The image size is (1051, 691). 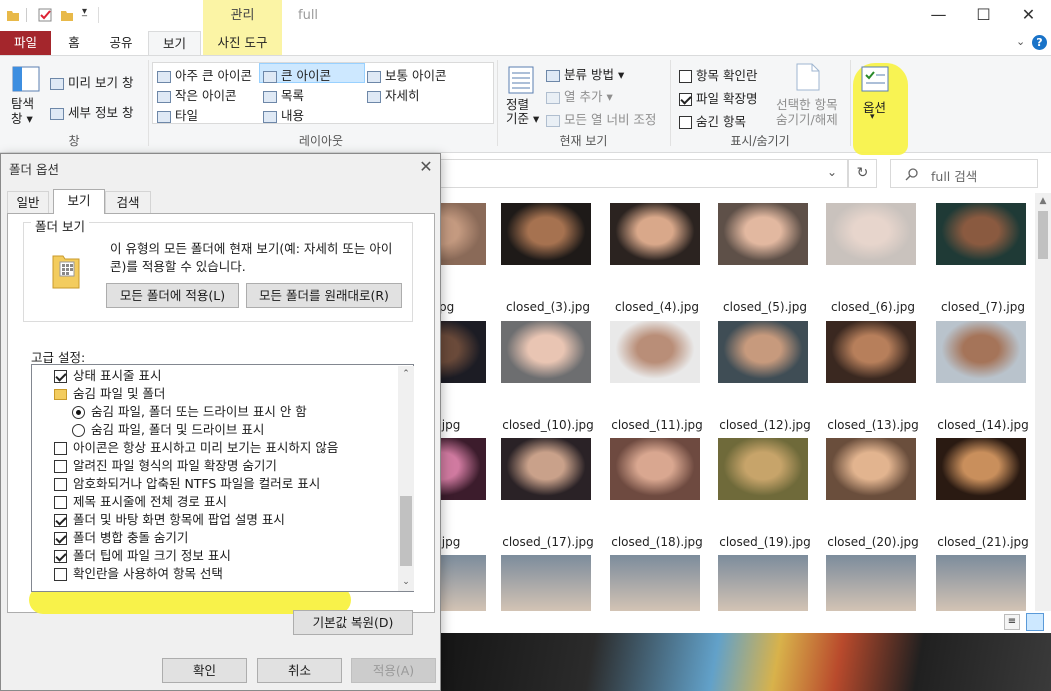 I want to click on setting-row: 알려진 파일 형식의 파일 확장명 숨기기, so click(x=165, y=466).